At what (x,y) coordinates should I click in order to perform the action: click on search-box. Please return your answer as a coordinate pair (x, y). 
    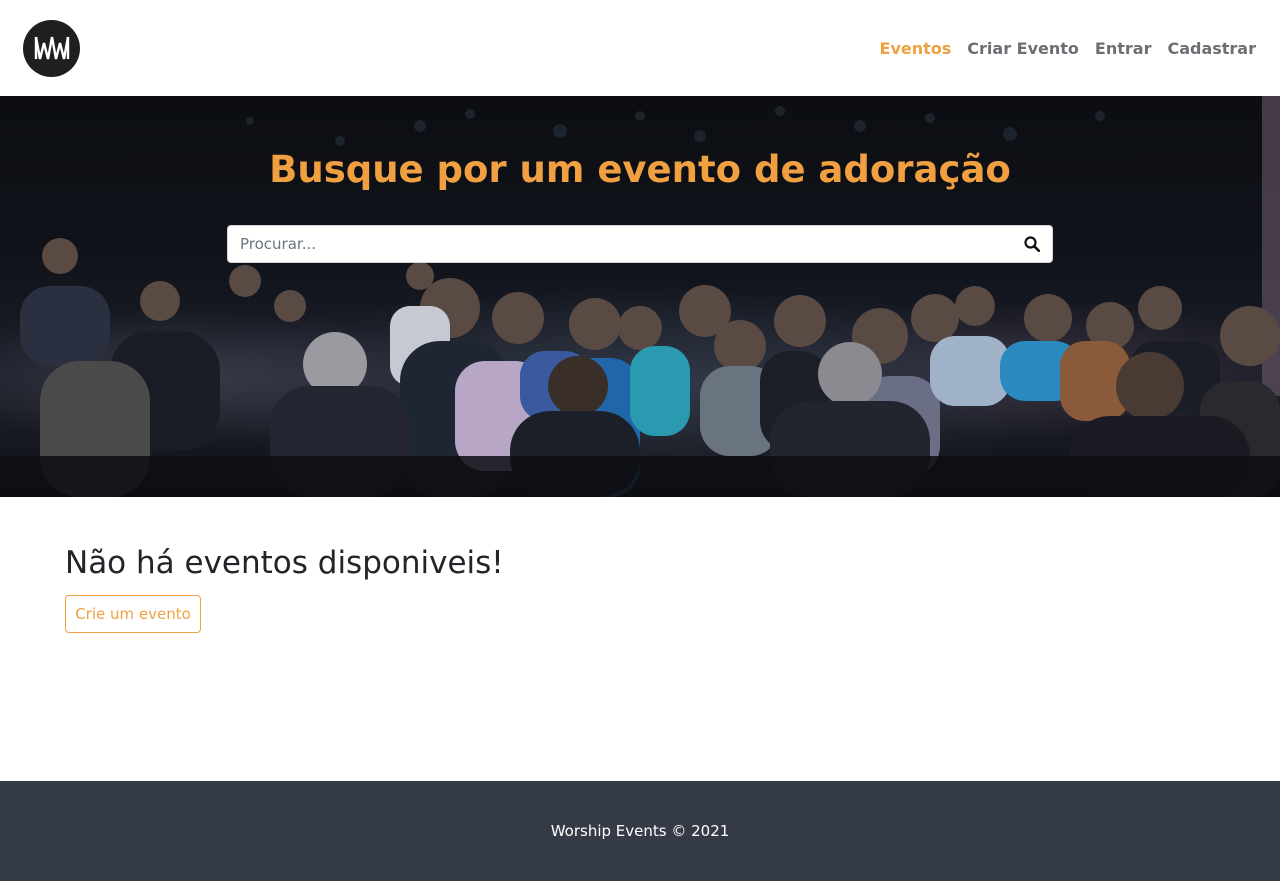
    Looking at the image, I should click on (640, 244).